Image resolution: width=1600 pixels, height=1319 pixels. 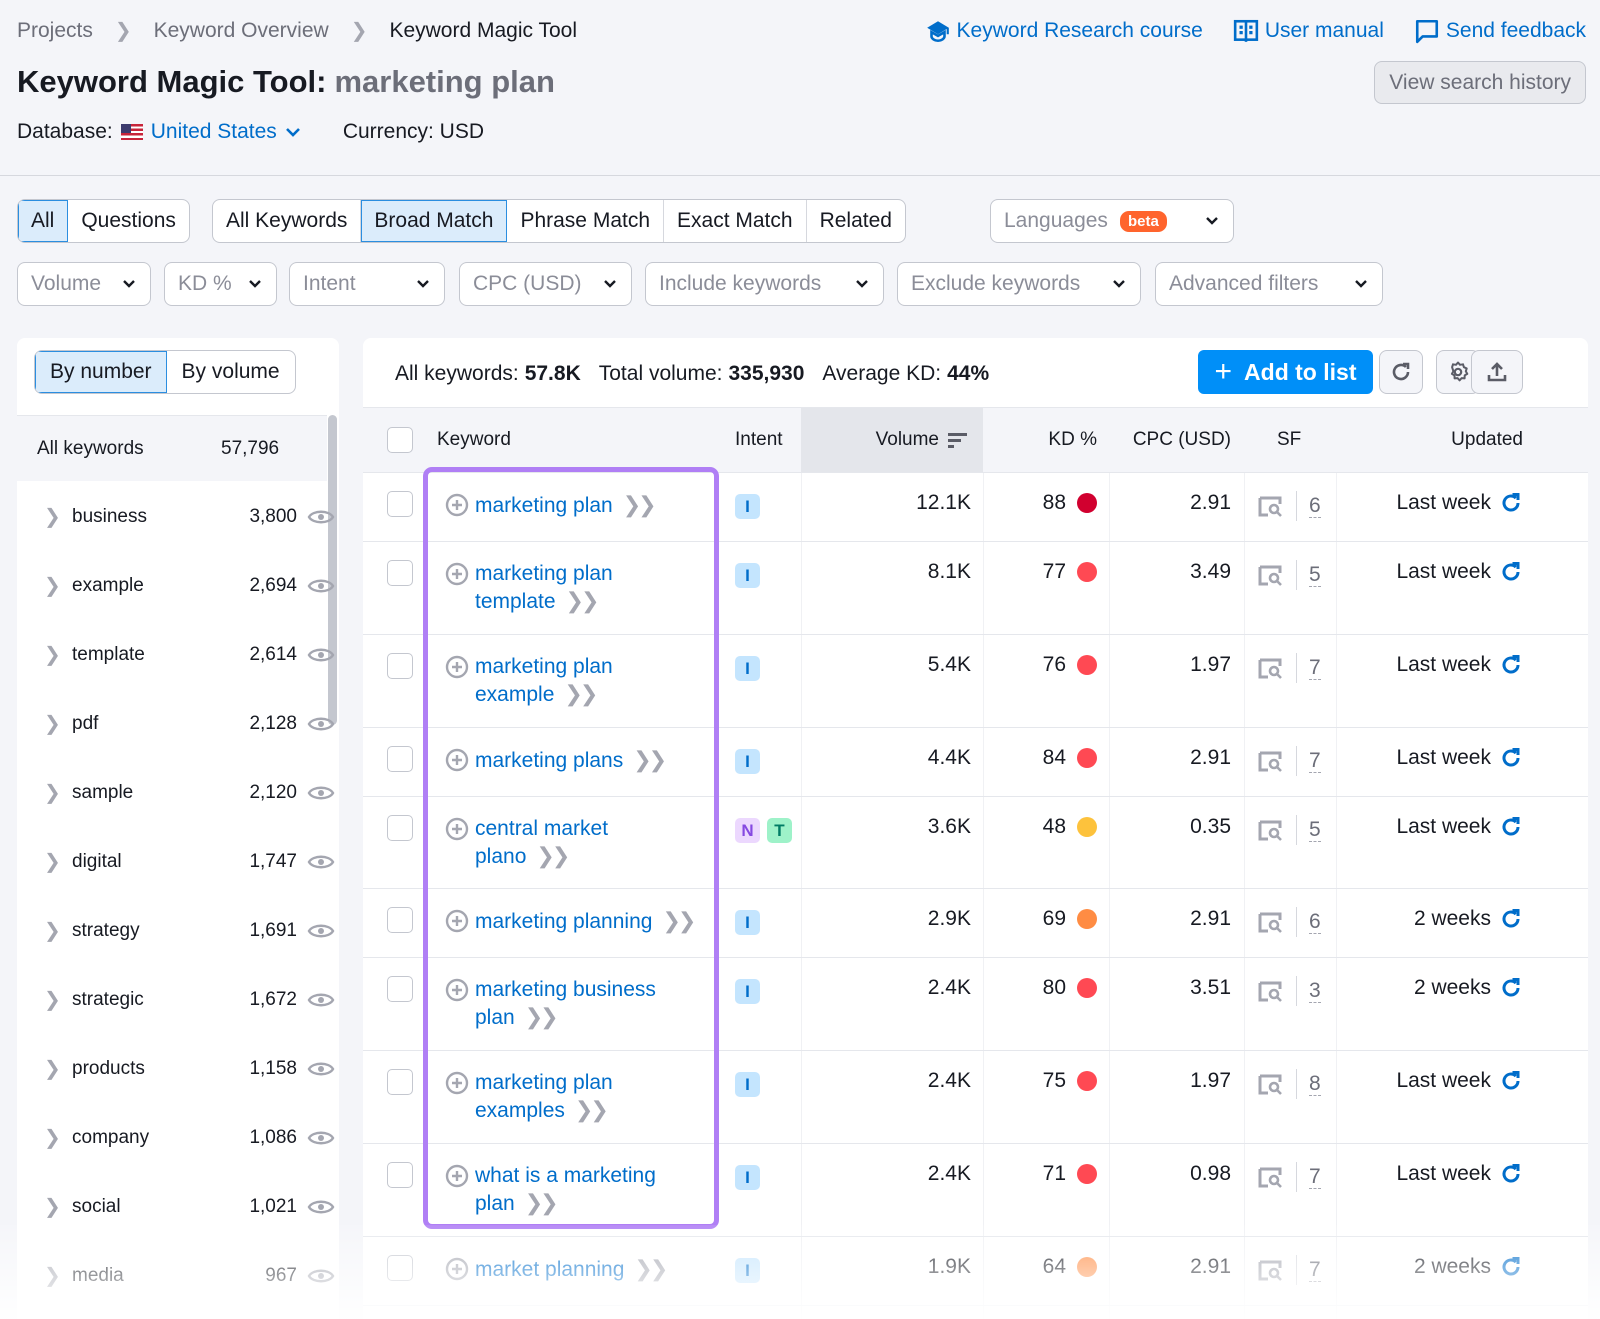 What do you see at coordinates (1315, 991) in the screenshot?
I see `serp-features-count: 3` at bounding box center [1315, 991].